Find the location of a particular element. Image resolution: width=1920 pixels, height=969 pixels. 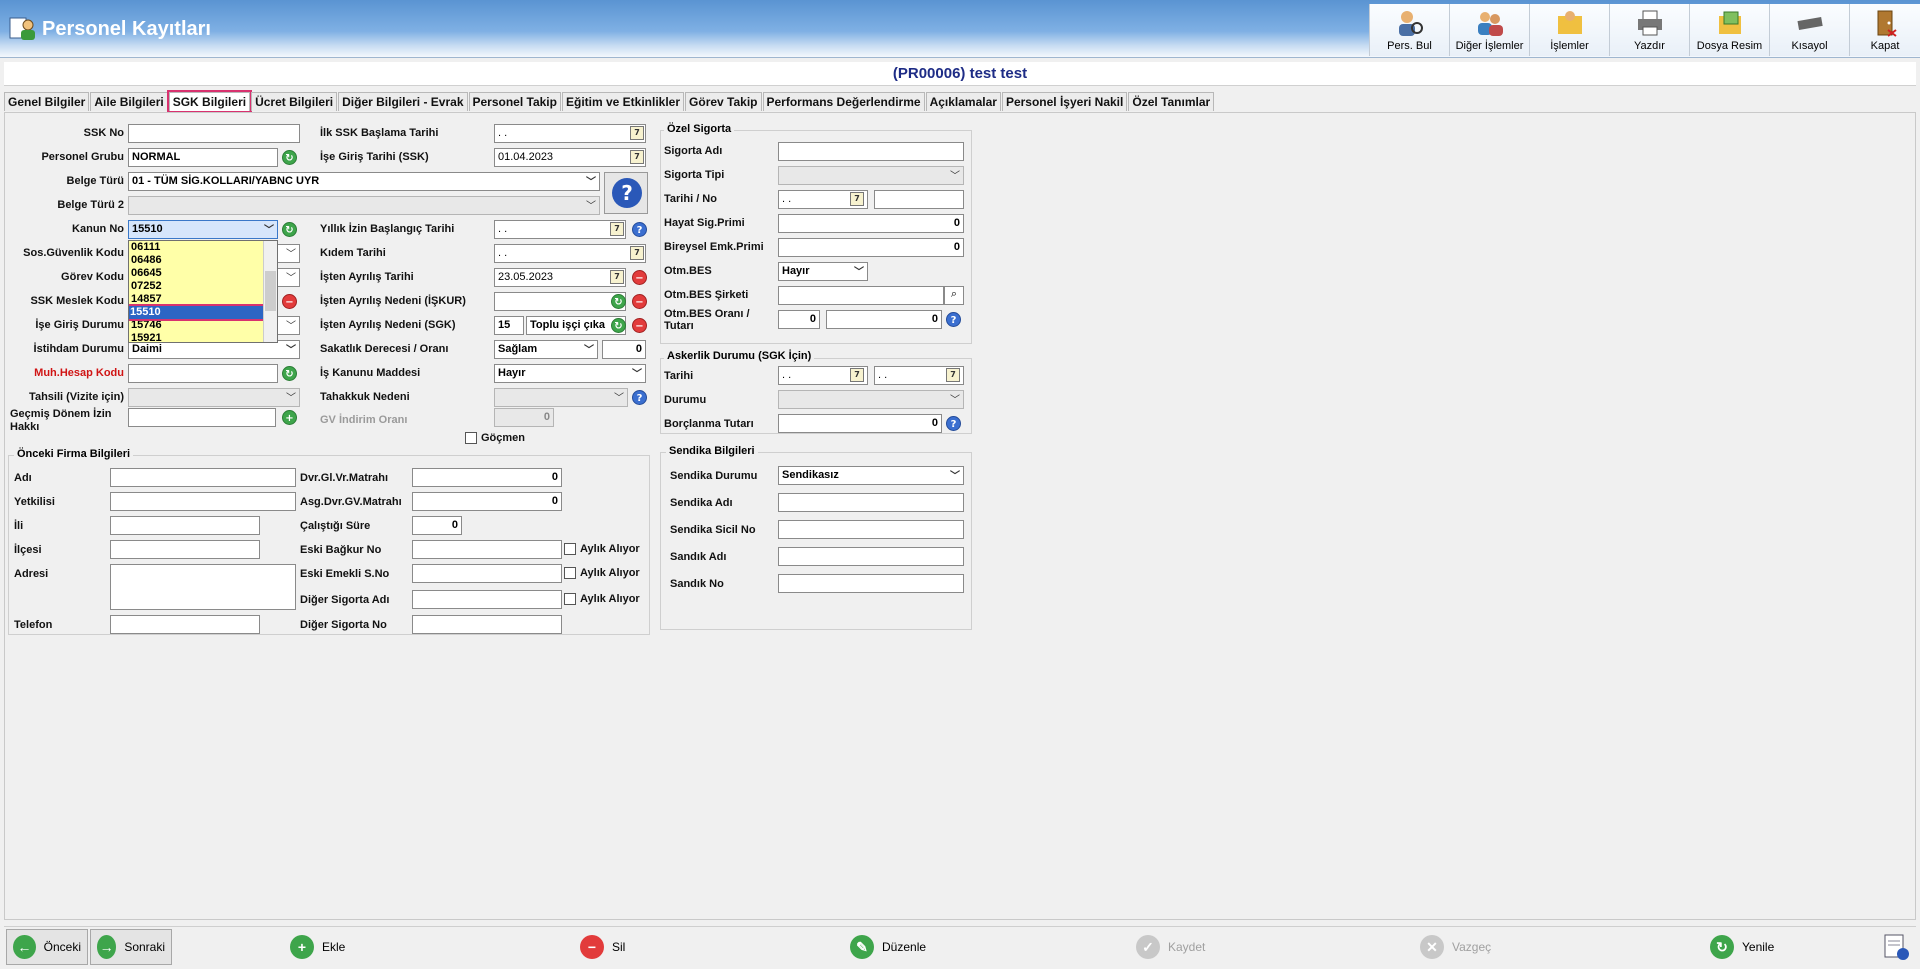

yillik-izin-input: . . is located at coordinates (560, 229).